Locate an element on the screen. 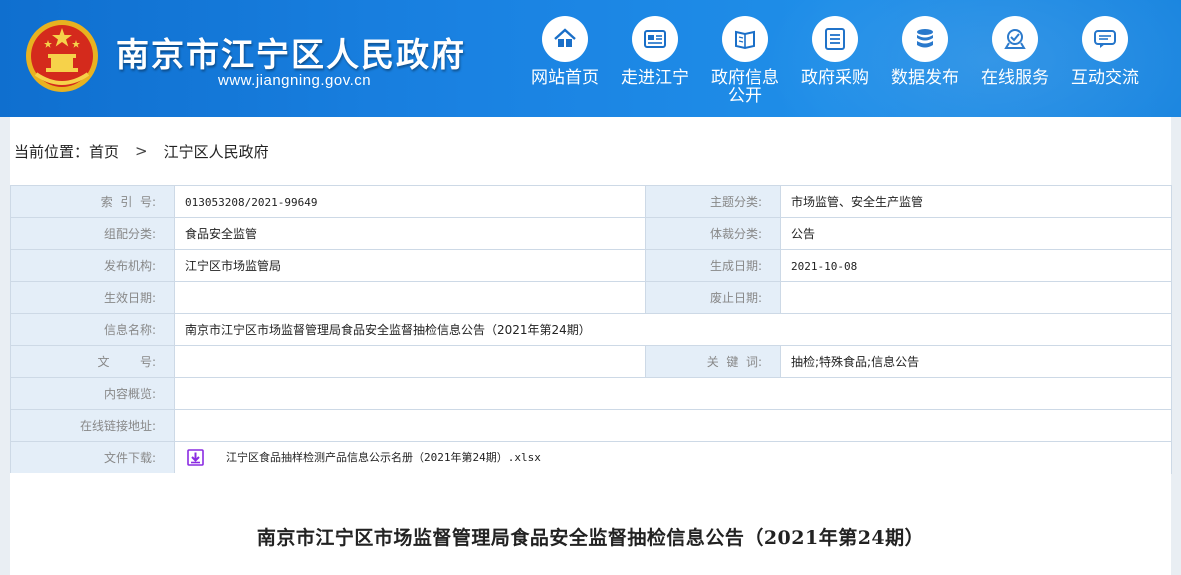  nav-label: 在线服务 is located at coordinates (1015, 78).